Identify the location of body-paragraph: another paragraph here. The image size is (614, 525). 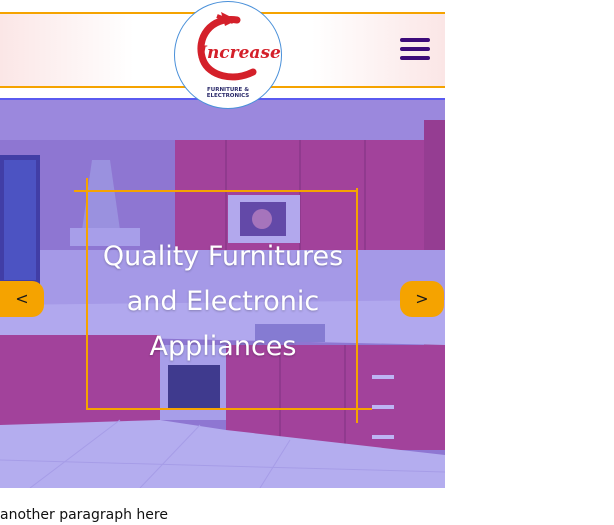
(84, 515).